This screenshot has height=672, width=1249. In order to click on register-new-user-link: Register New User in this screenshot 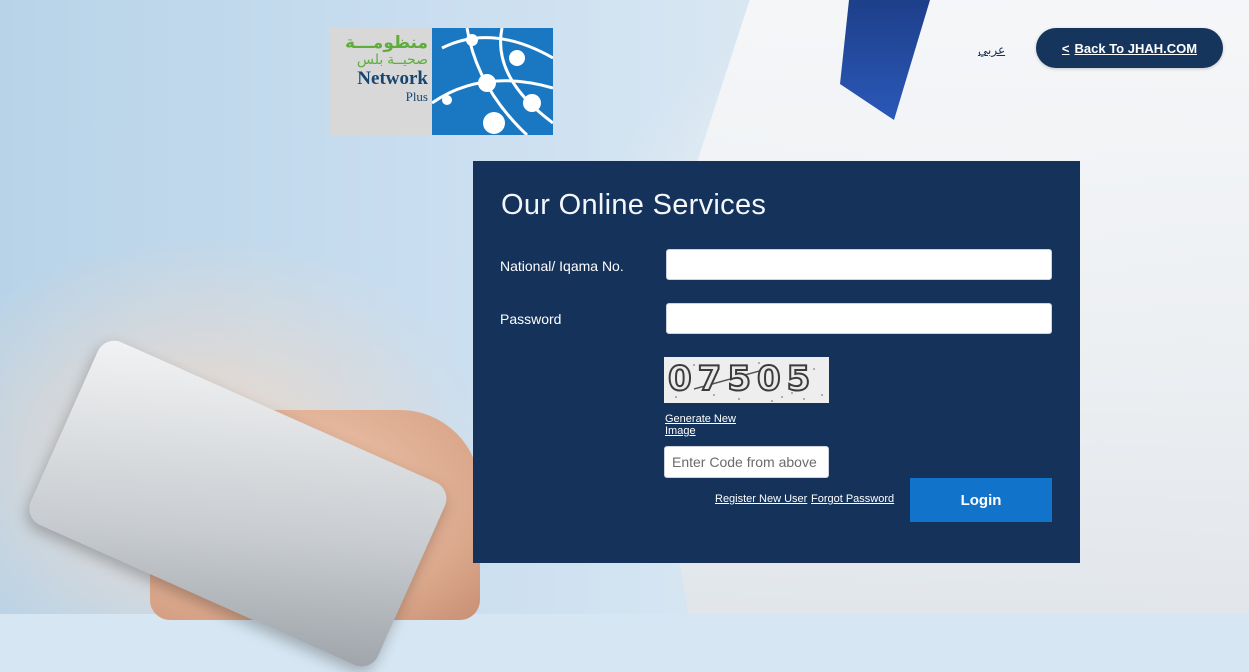, I will do `click(761, 499)`.